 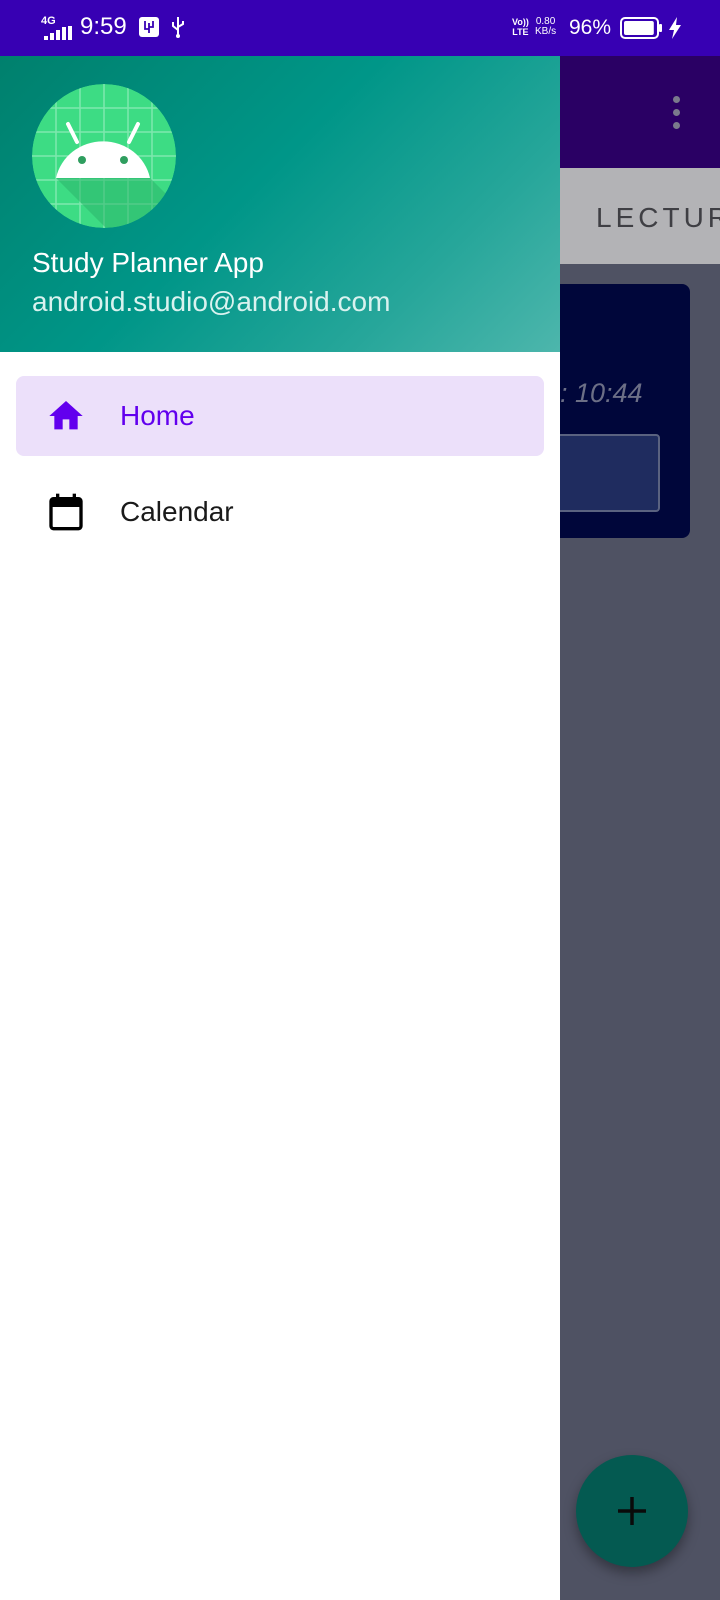 I want to click on lecture-time: : 10:44, so click(x=601, y=393).